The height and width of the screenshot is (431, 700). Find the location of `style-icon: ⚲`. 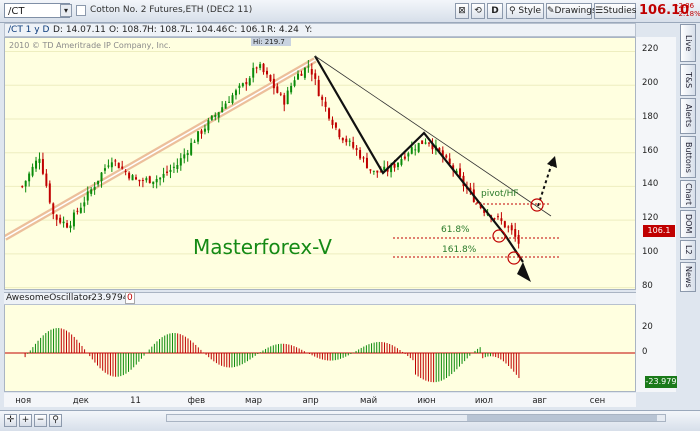

style-icon: ⚲ is located at coordinates (512, 11).